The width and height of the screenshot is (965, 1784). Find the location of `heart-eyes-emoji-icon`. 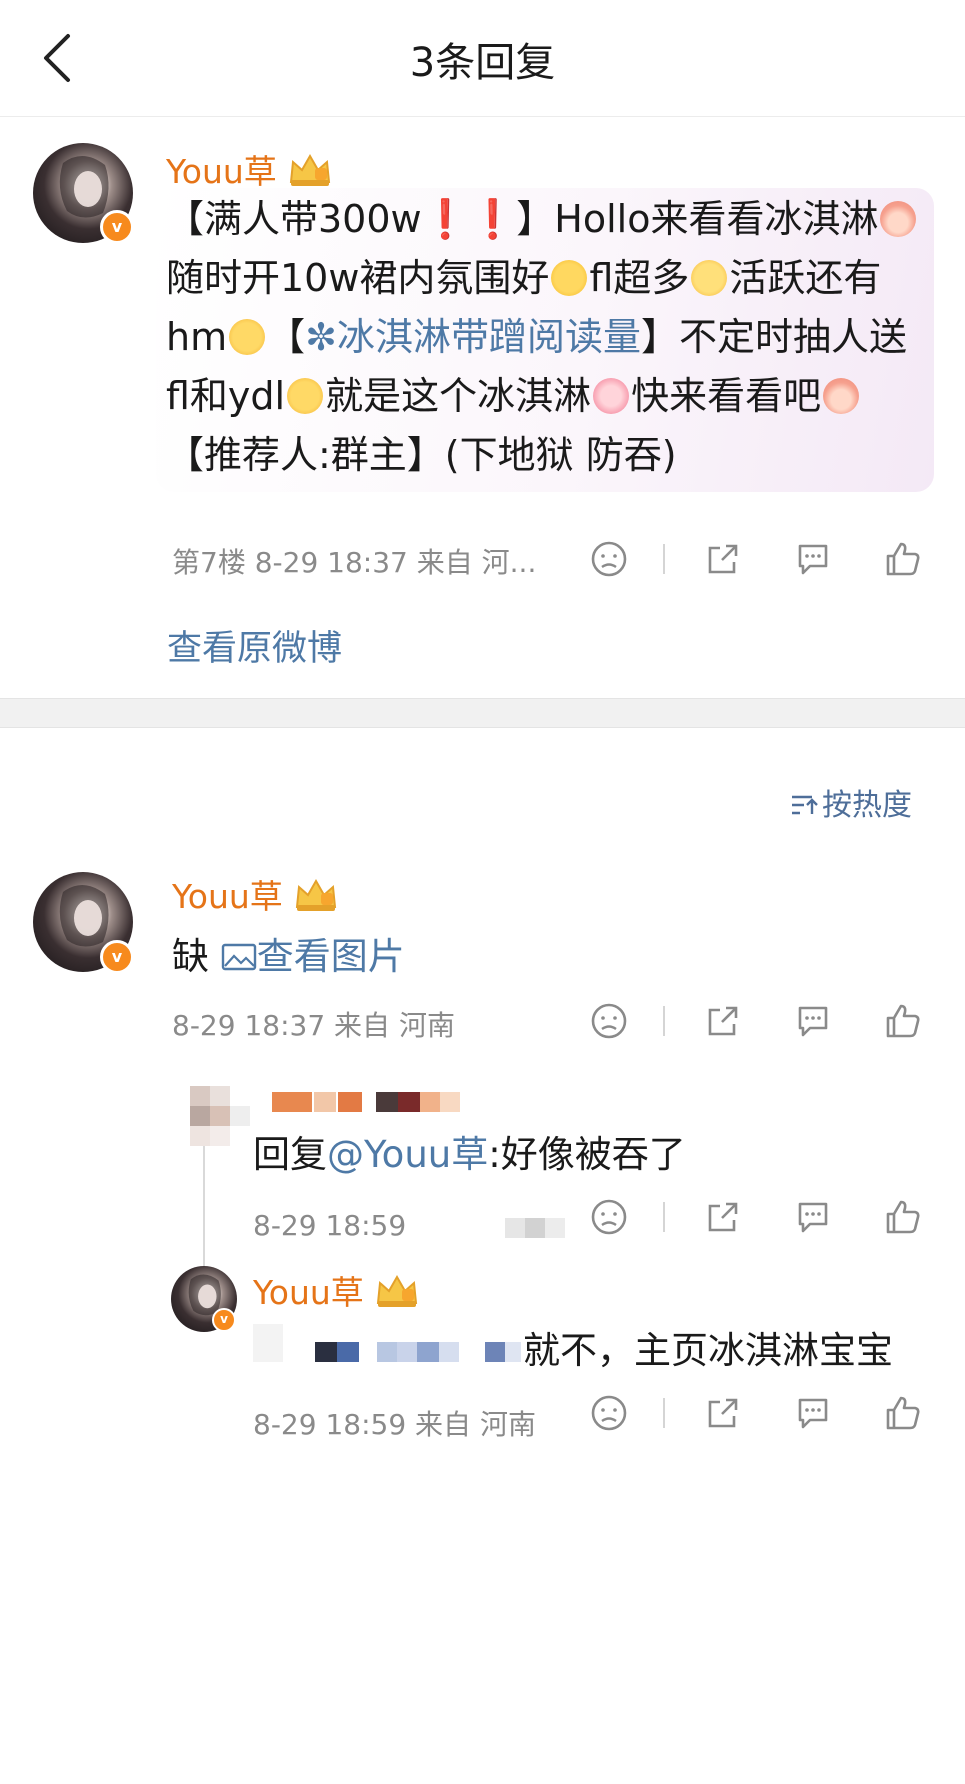

heart-eyes-emoji-icon is located at coordinates (611, 396).